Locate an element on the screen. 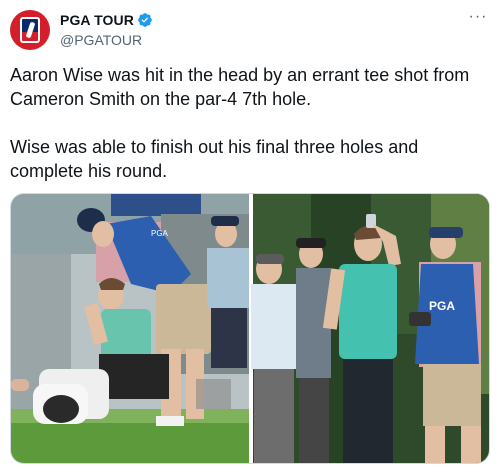  pga-tour-logo-icon is located at coordinates (30, 30).